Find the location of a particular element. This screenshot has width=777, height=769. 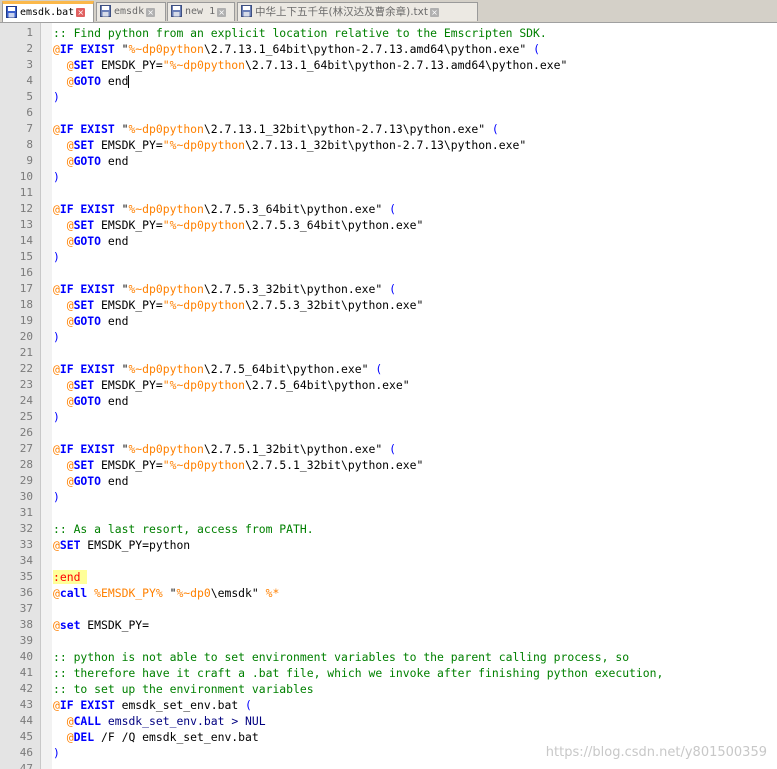

line-number: 30 is located at coordinates (26, 496).